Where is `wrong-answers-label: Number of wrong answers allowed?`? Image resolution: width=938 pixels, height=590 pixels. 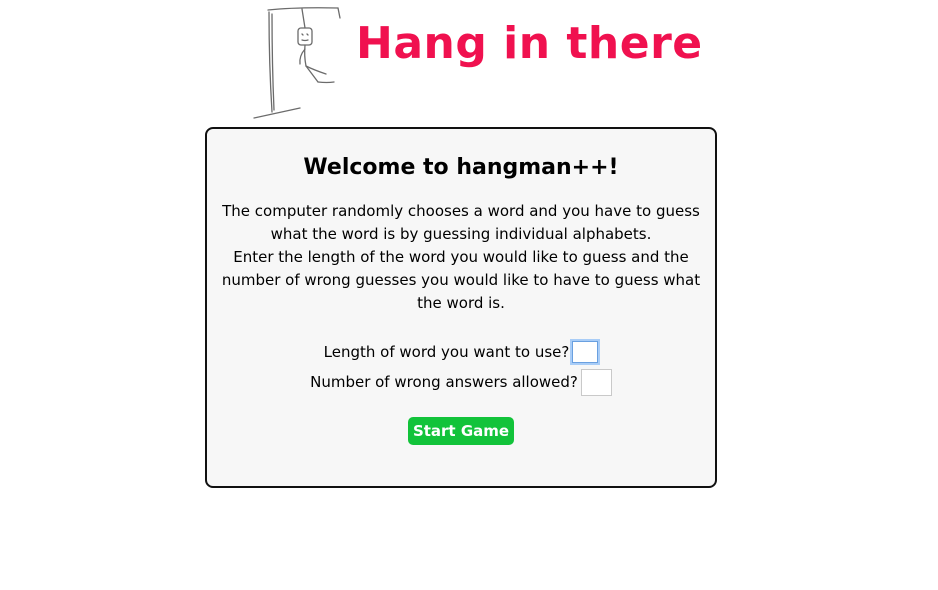 wrong-answers-label: Number of wrong answers allowed? is located at coordinates (444, 382).